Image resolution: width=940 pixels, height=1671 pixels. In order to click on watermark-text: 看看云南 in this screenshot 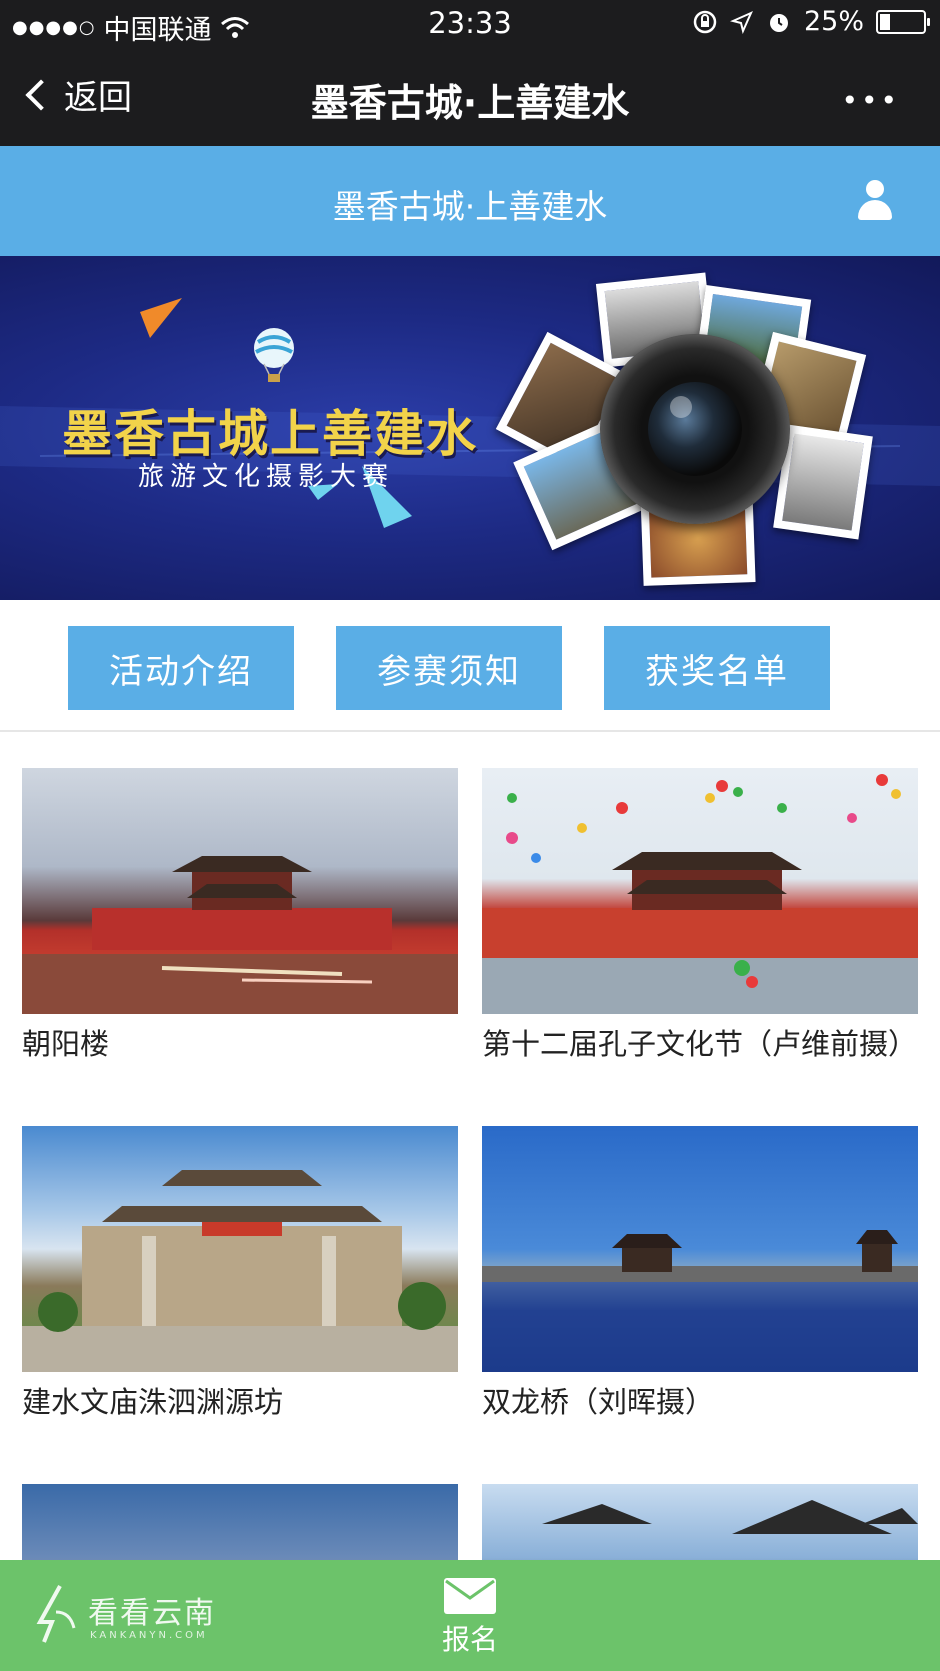, I will do `click(152, 1613)`.